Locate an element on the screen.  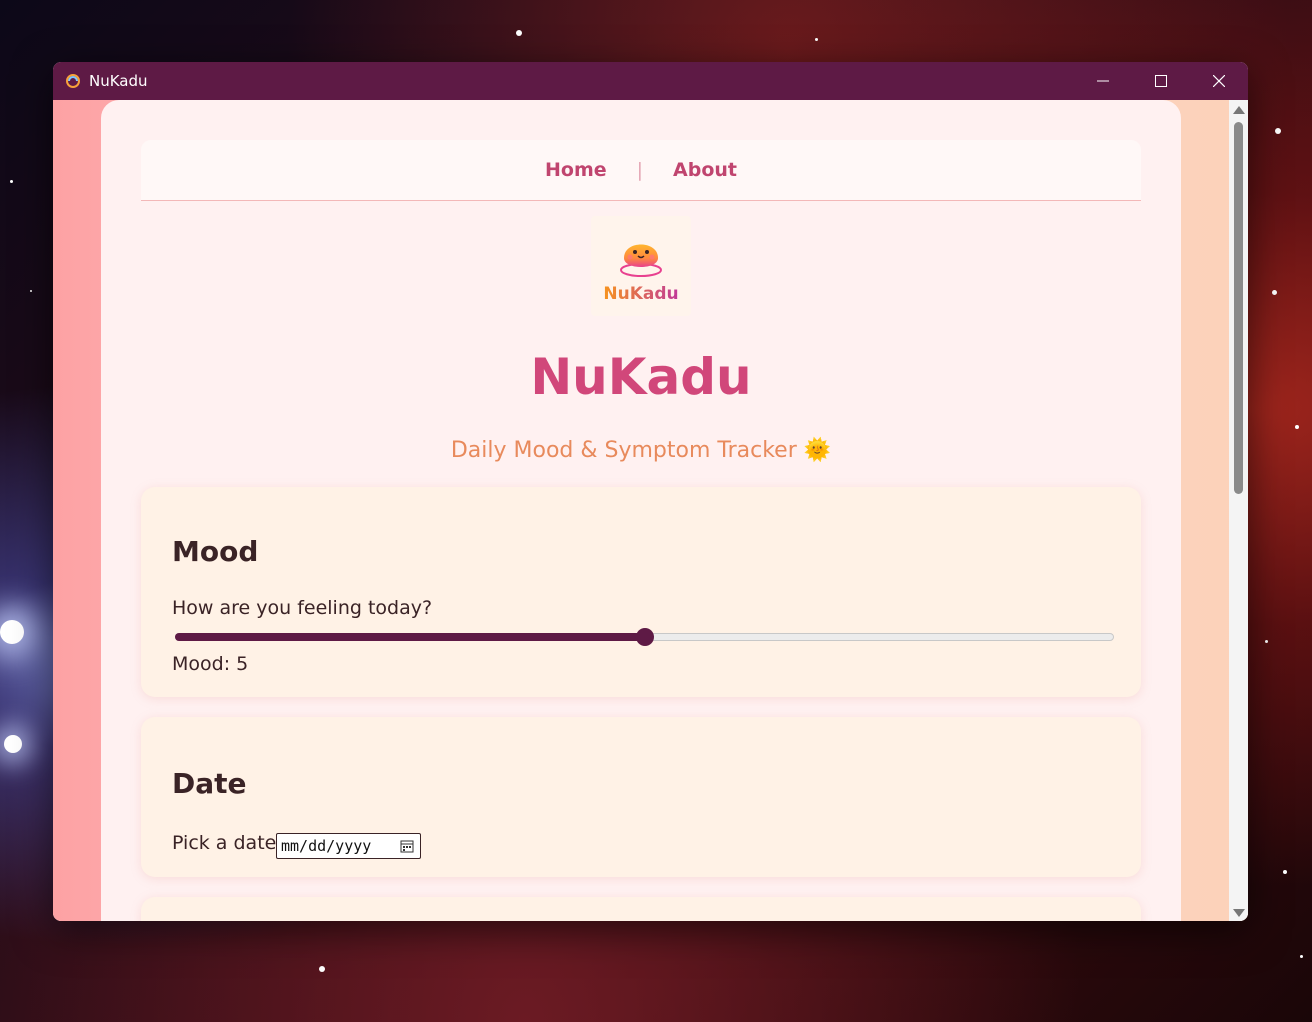
logo: NuKadu is located at coordinates (641, 266).